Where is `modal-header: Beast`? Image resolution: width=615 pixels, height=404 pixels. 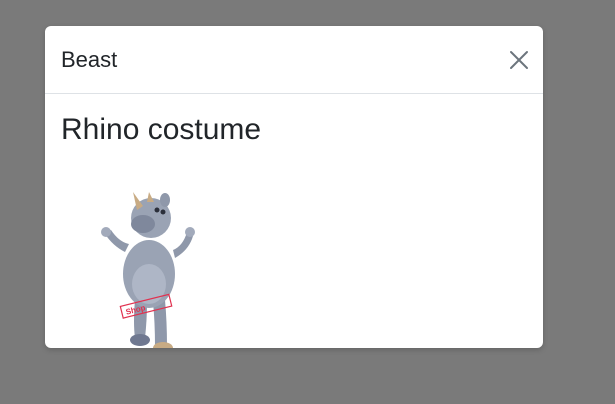
modal-header: Beast is located at coordinates (294, 60).